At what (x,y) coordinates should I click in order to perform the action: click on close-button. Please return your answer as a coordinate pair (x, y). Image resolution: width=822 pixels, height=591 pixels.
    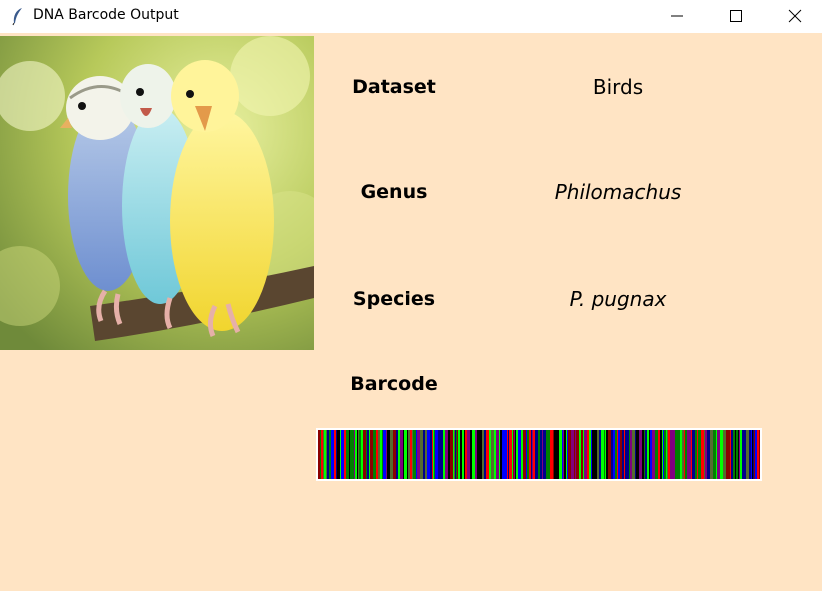
    Looking at the image, I should click on (795, 16).